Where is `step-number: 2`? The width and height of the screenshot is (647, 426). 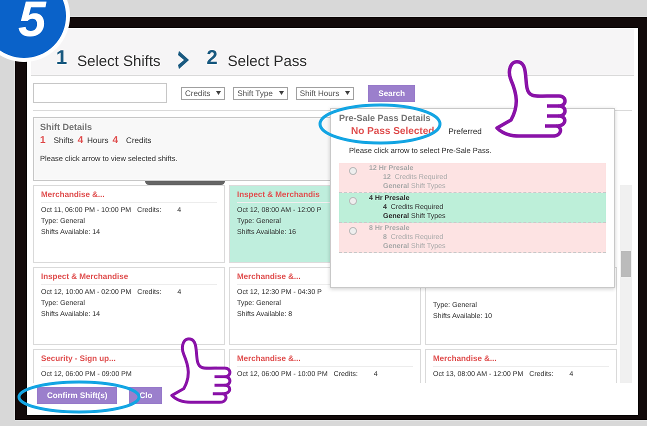
step-number: 2 is located at coordinates (212, 58).